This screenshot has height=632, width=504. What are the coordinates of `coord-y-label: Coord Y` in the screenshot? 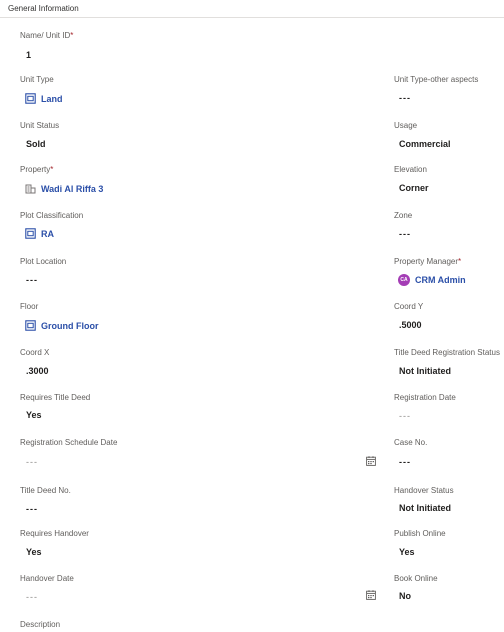 It's located at (409, 306).